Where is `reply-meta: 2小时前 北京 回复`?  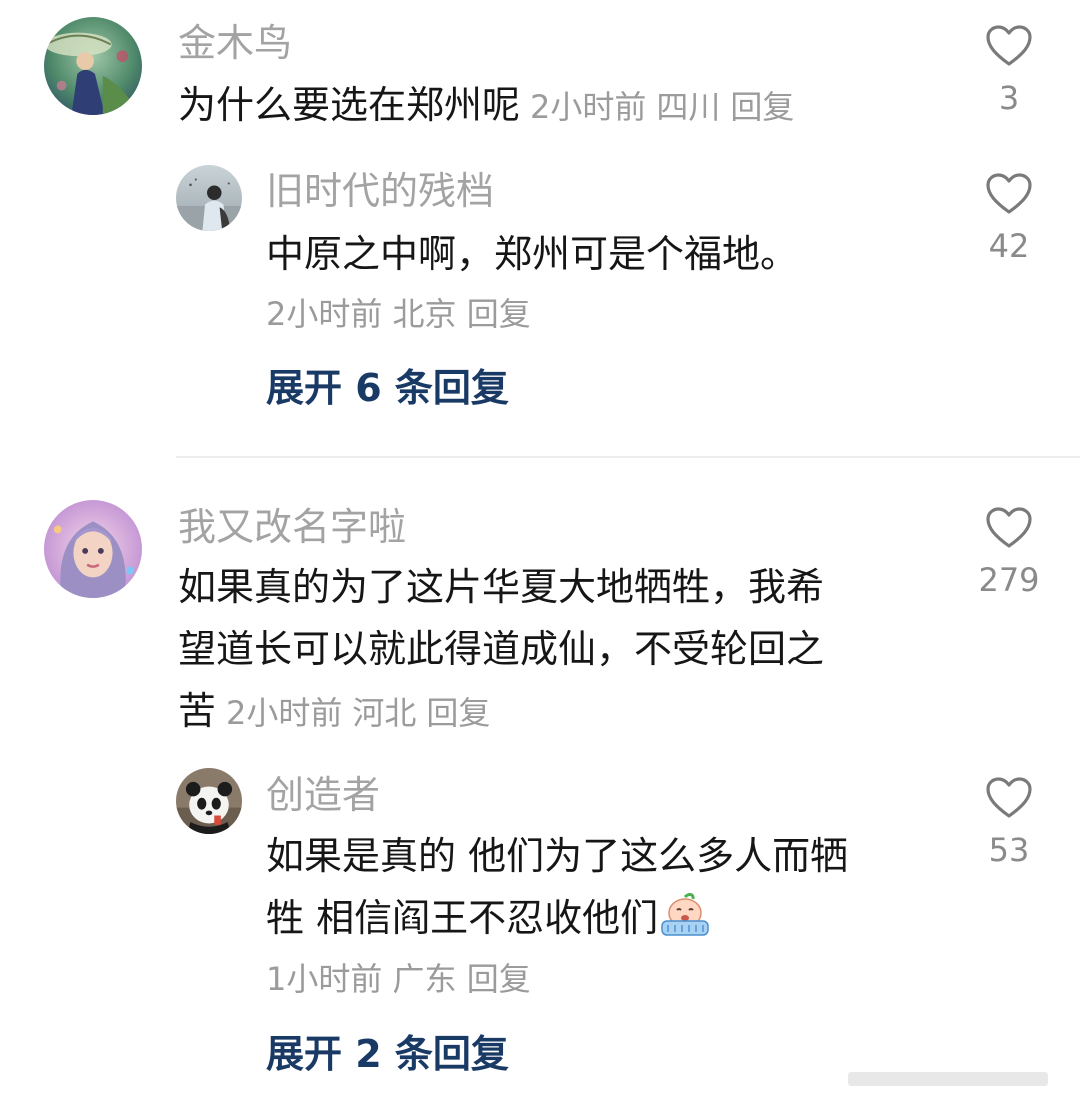
reply-meta: 2小时前 北京 回复 is located at coordinates (398, 314).